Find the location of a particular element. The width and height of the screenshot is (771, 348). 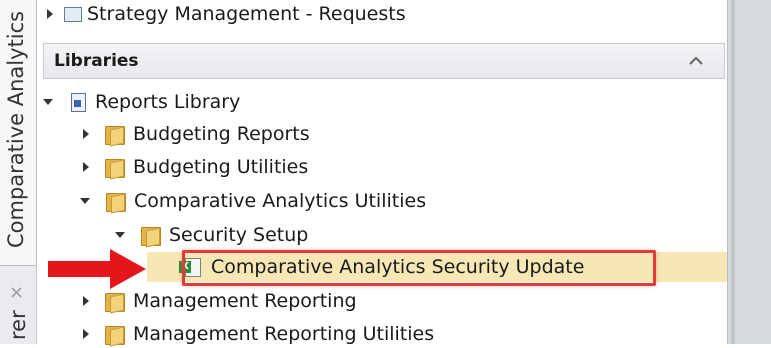

splitter is located at coordinates (733, 172).